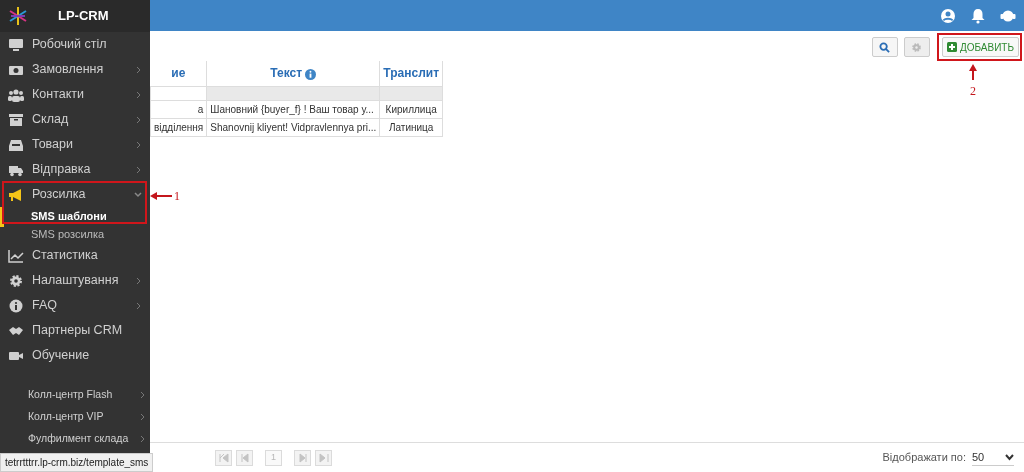 The image size is (1024, 472). What do you see at coordinates (75, 194) in the screenshot?
I see `sidebar-item: Розсилка` at bounding box center [75, 194].